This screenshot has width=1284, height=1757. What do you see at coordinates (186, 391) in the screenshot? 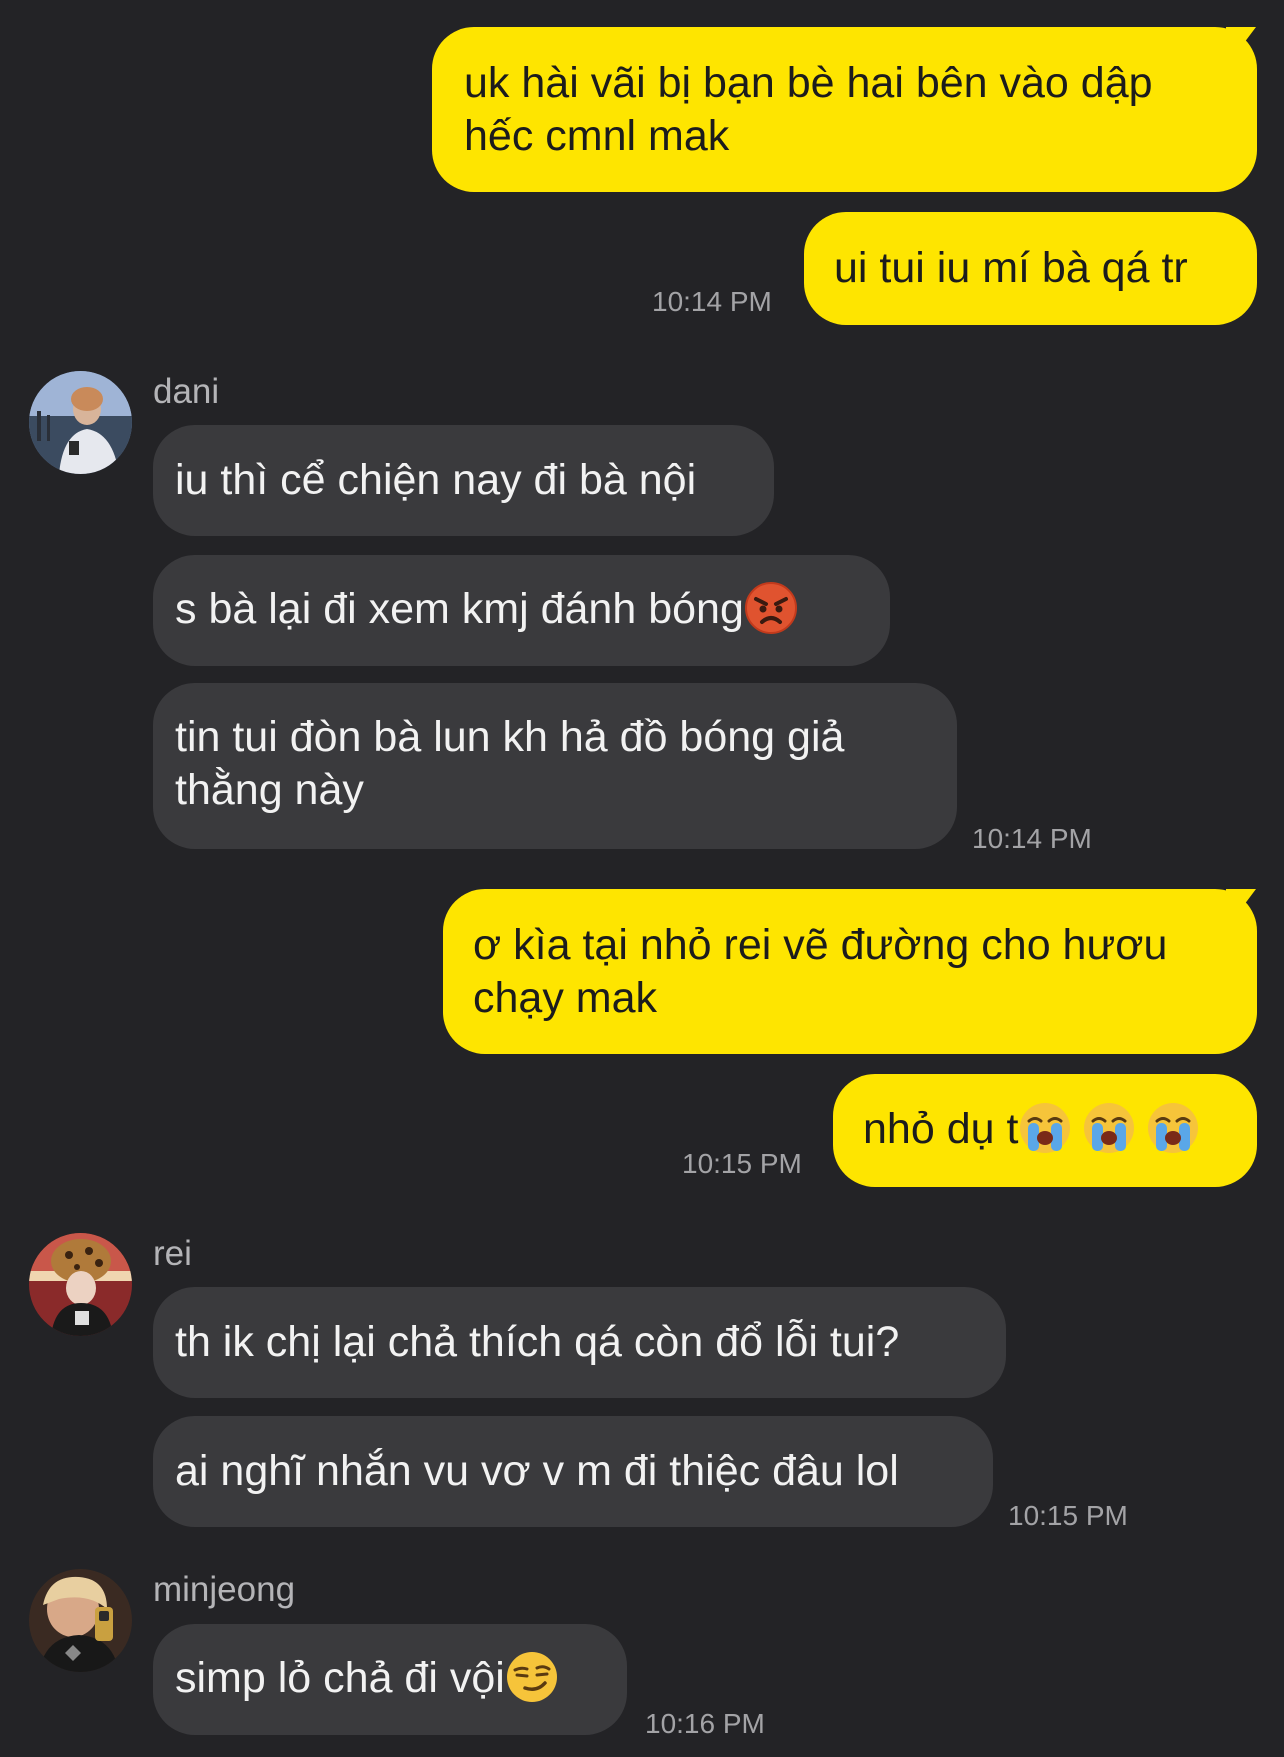
I see `sender-name: dani` at bounding box center [186, 391].